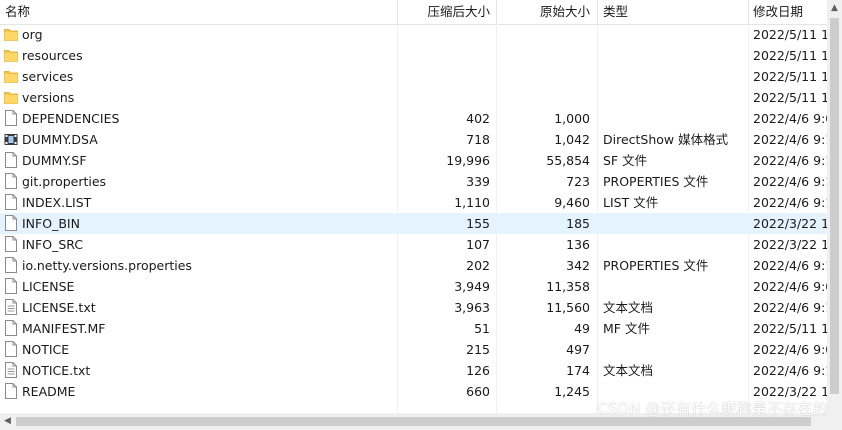  What do you see at coordinates (834, 8) in the screenshot?
I see `scroll-up-icon: ▲` at bounding box center [834, 8].